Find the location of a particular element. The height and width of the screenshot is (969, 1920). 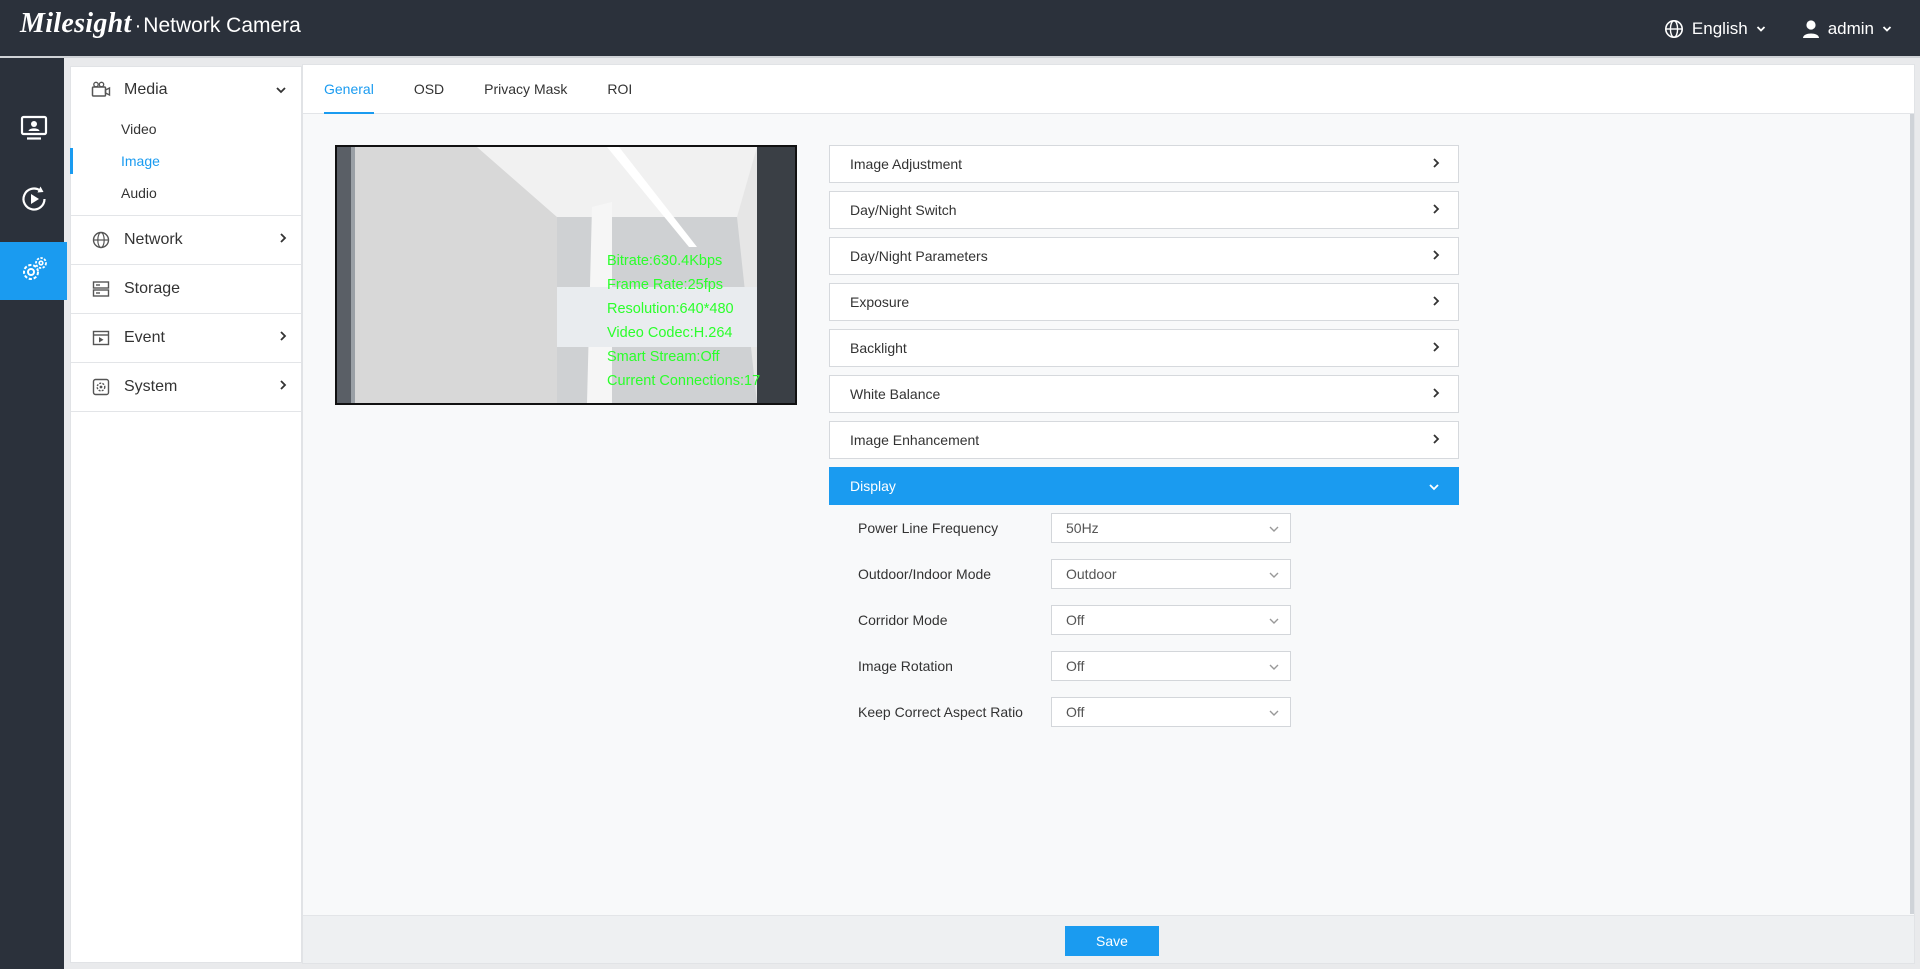

playback-icon is located at coordinates (34, 200).